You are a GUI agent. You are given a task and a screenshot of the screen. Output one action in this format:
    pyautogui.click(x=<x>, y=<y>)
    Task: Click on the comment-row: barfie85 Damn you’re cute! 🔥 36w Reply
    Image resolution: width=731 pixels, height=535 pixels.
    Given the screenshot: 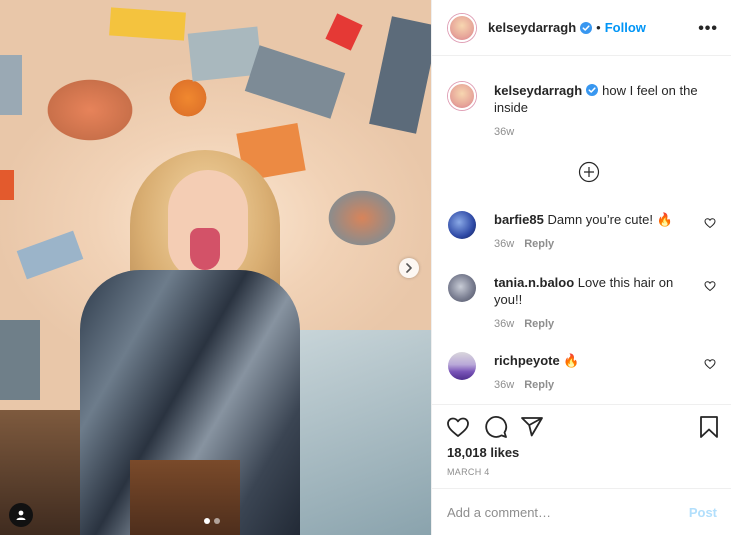 What is the action you would take?
    pyautogui.click(x=583, y=230)
    